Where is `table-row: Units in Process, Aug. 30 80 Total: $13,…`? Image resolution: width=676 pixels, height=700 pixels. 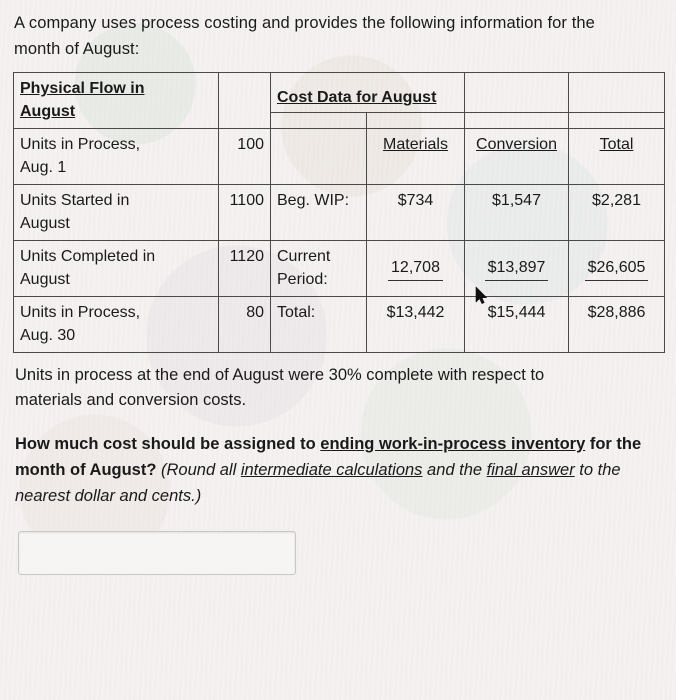 table-row: Units in Process, Aug. 30 80 Total: $13,… is located at coordinates (339, 324).